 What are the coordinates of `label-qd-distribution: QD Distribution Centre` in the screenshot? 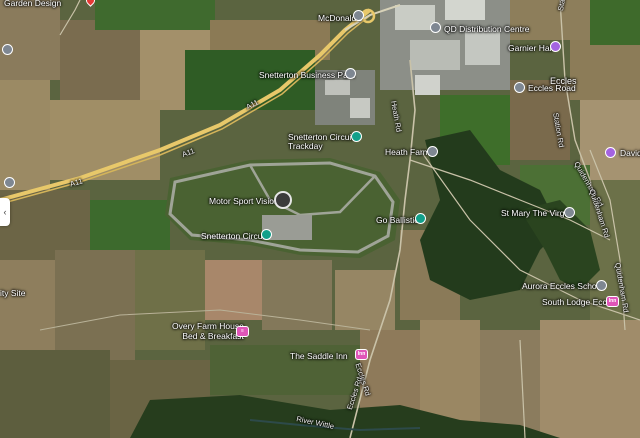 It's located at (487, 29).